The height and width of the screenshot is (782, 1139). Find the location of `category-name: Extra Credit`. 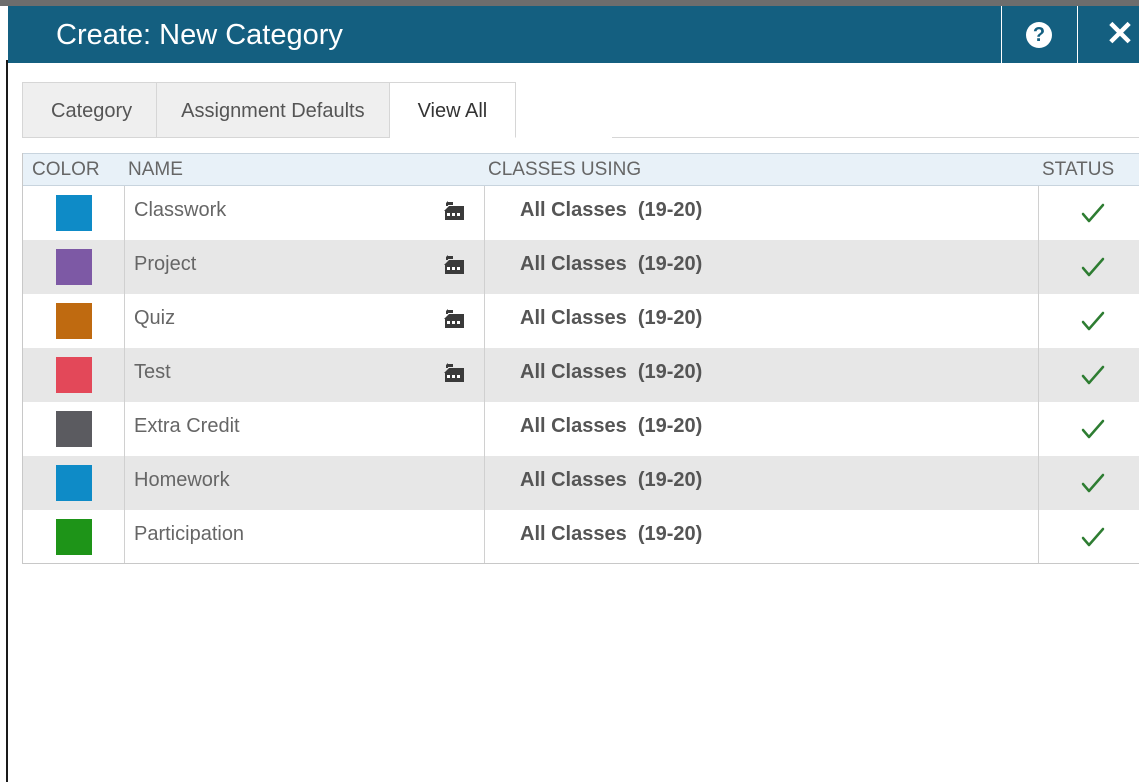

category-name: Extra Credit is located at coordinates (187, 429).